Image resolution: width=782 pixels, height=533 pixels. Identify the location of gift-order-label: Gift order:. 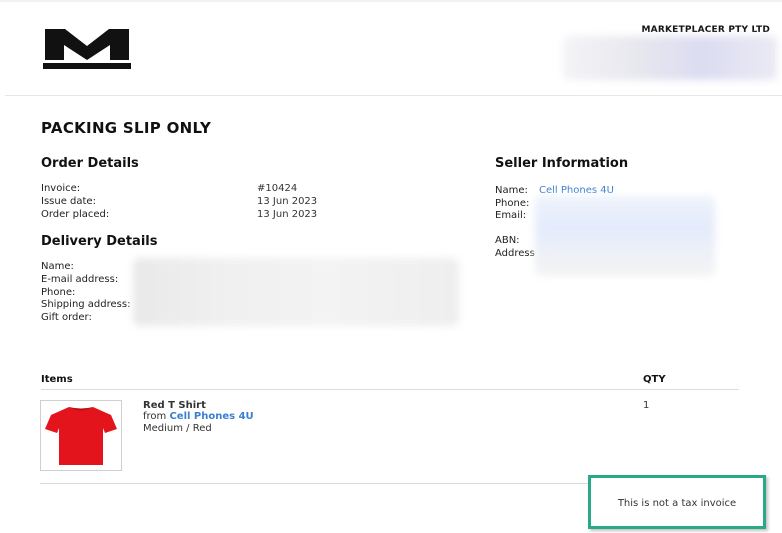
(66, 317).